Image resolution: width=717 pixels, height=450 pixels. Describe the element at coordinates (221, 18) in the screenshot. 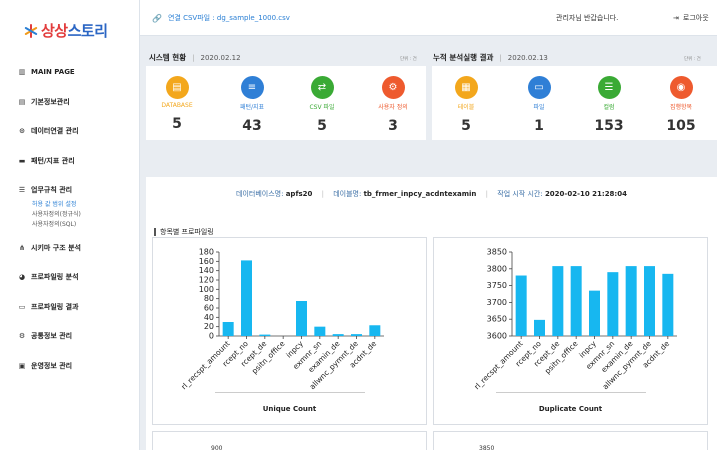

I see `csv-file-link: 🔗 연결 CSV파일 : dg_sample_1000.csv` at that location.